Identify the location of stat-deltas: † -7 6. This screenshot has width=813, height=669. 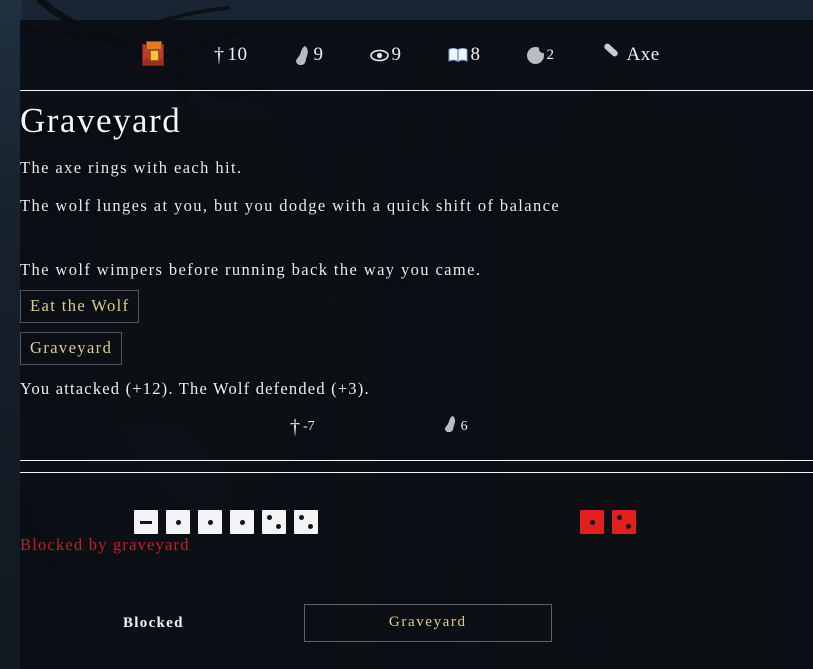
(416, 426).